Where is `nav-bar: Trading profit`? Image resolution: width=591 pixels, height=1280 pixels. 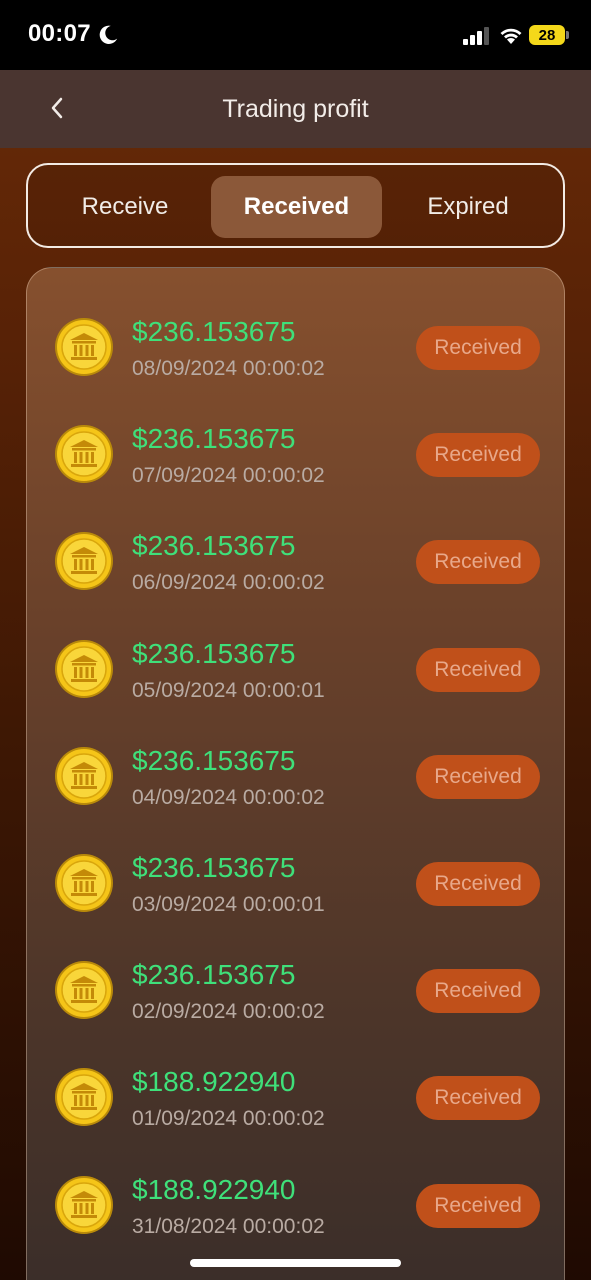
nav-bar: Trading profit is located at coordinates (295, 109).